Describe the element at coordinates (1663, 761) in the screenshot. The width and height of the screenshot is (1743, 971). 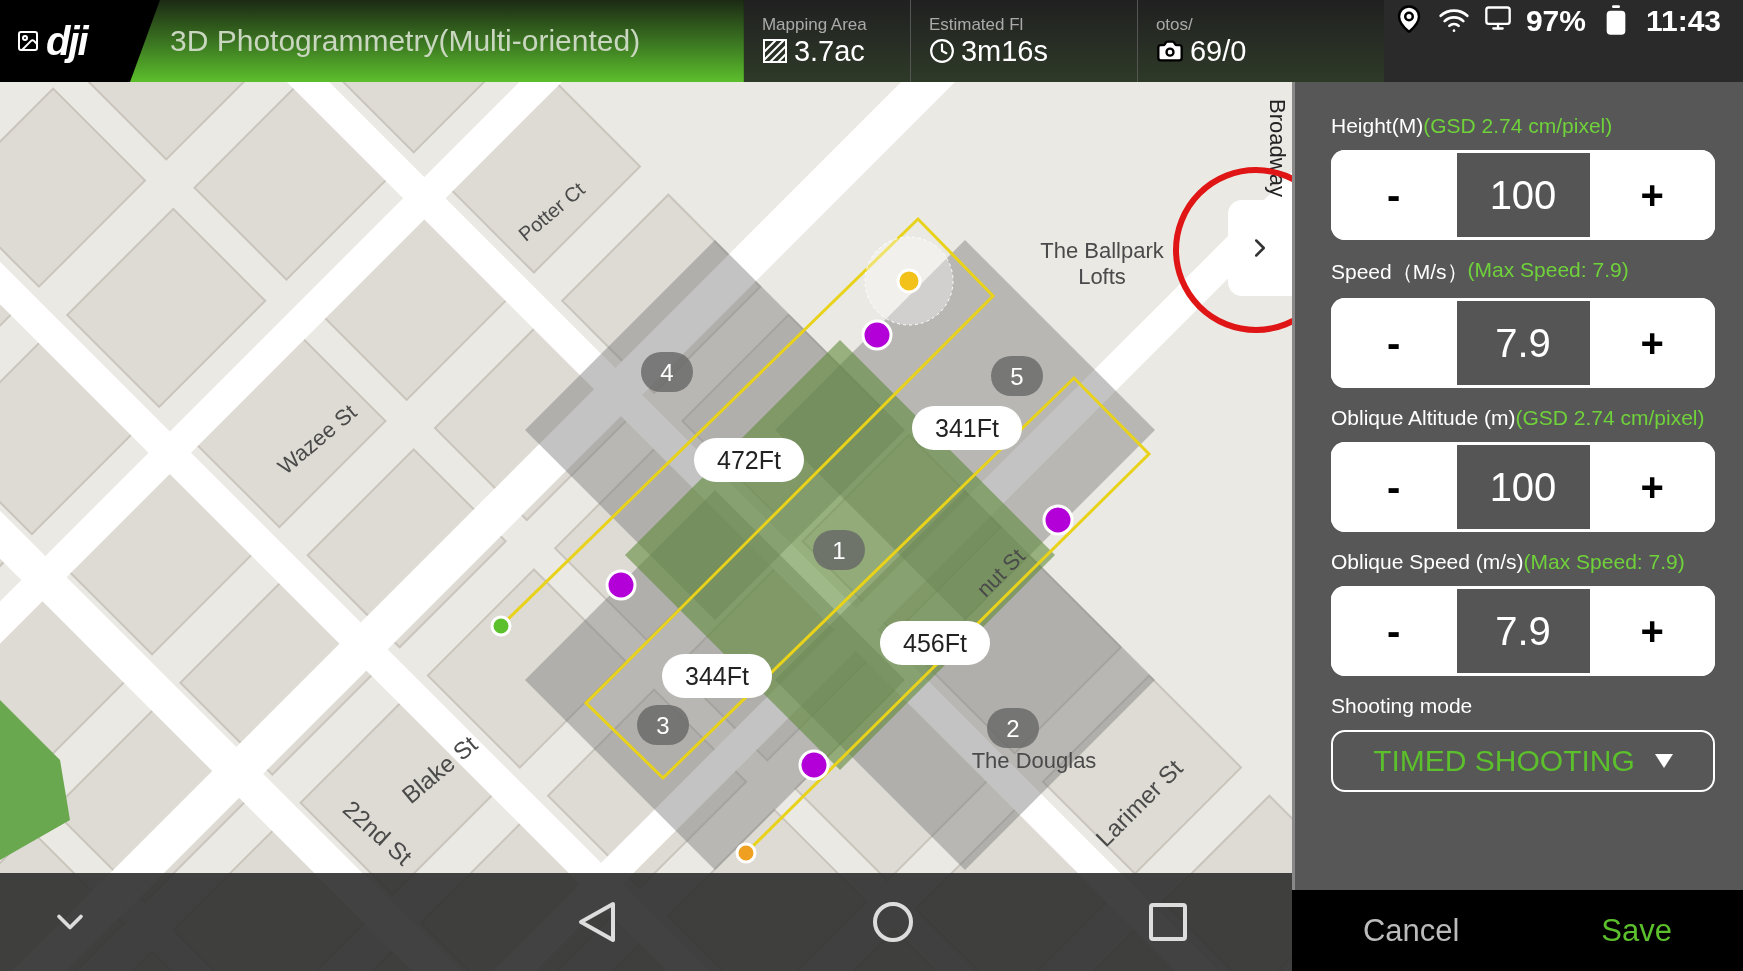
I see `dropdown-triangle-icon` at that location.